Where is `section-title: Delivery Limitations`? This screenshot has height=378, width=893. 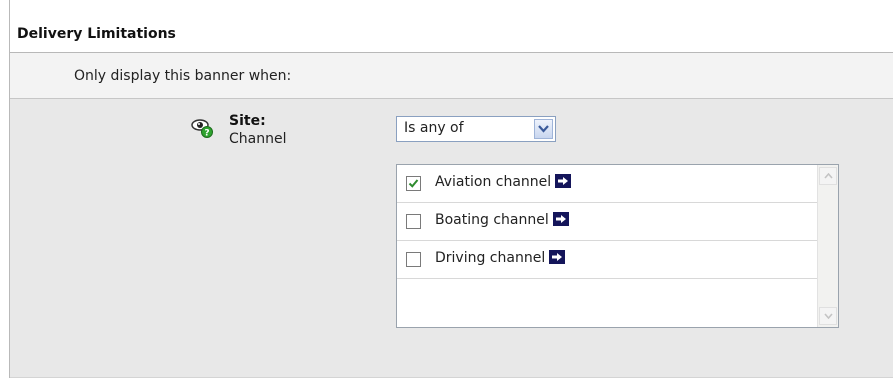
section-title: Delivery Limitations is located at coordinates (96, 34).